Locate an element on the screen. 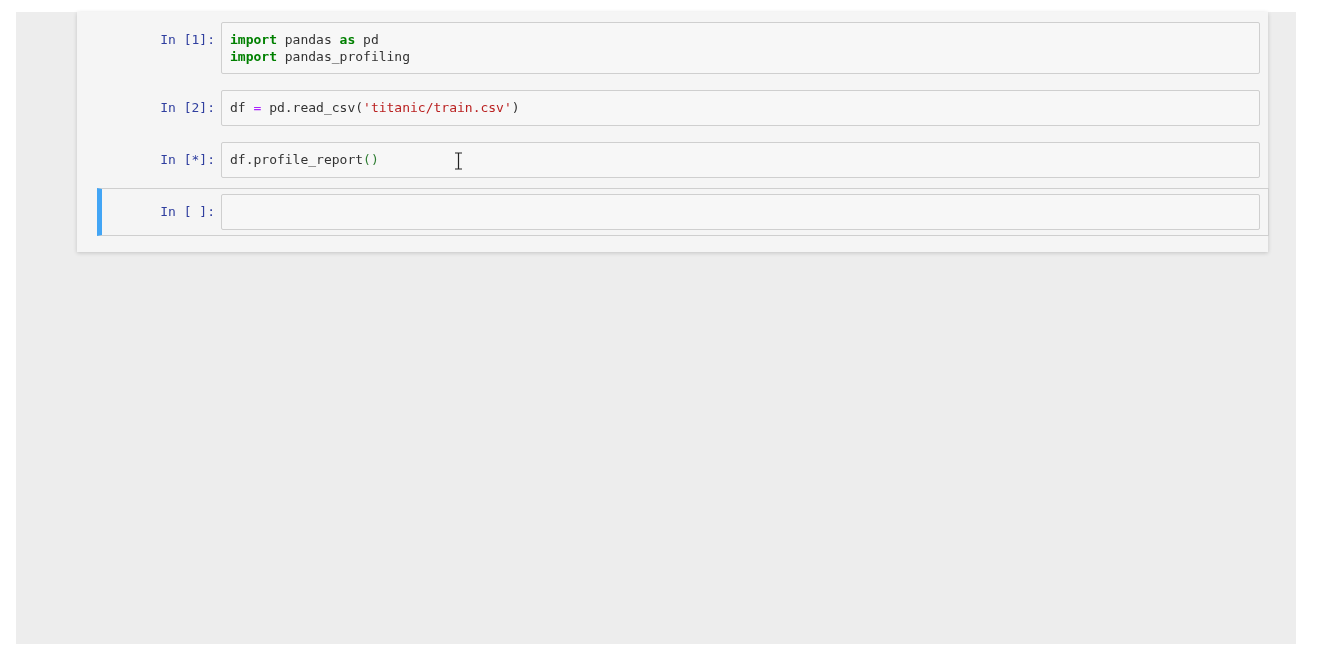  notebook-cell: In [*]: df.profile_report() is located at coordinates (683, 160).